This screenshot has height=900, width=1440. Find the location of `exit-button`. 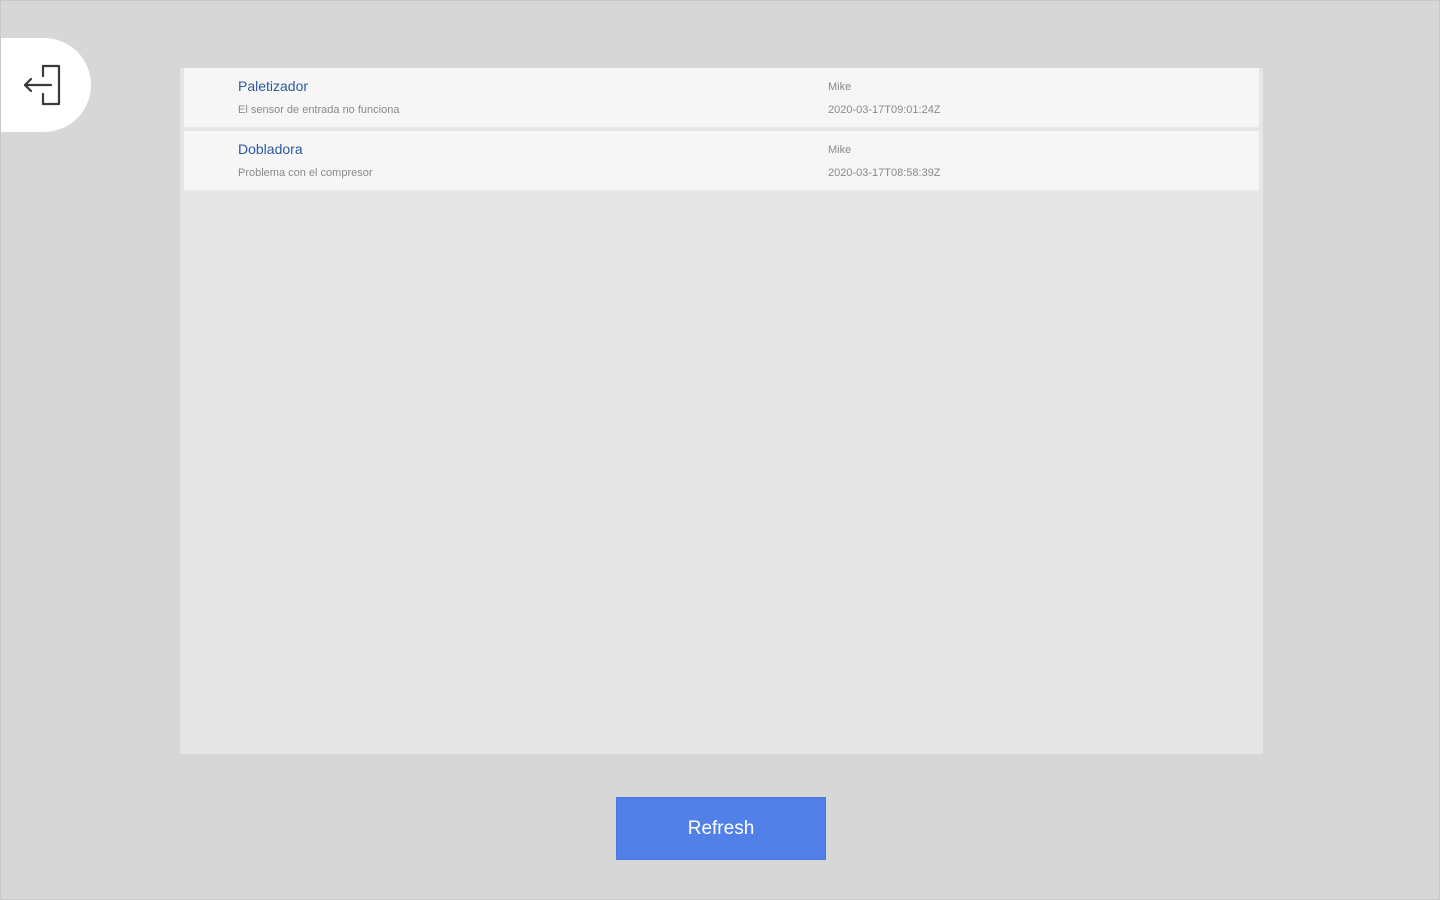

exit-button is located at coordinates (46, 85).